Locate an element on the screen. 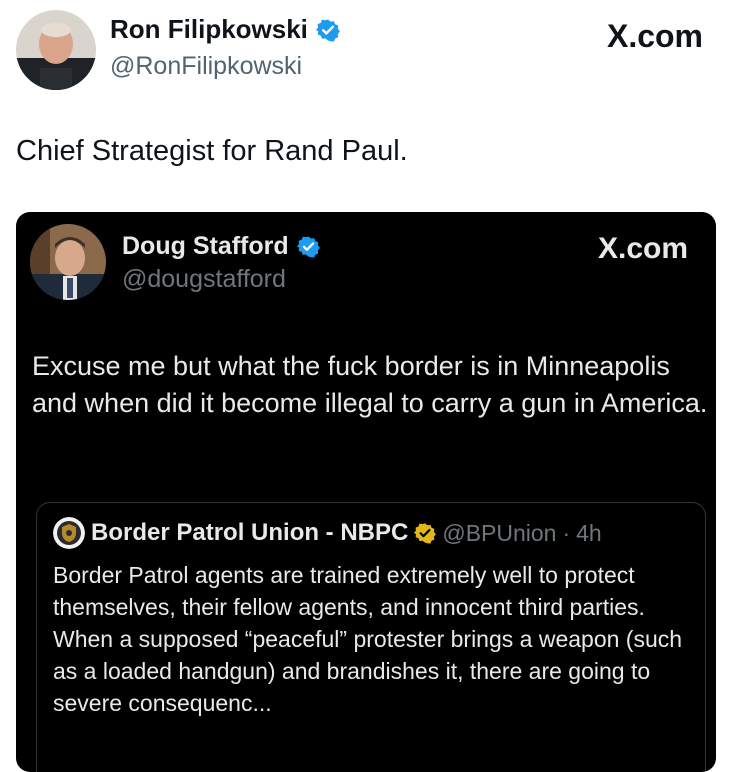 The image size is (733, 772). outer-tweet-text: Chief Strategist for Rand Paul. is located at coordinates (212, 151).